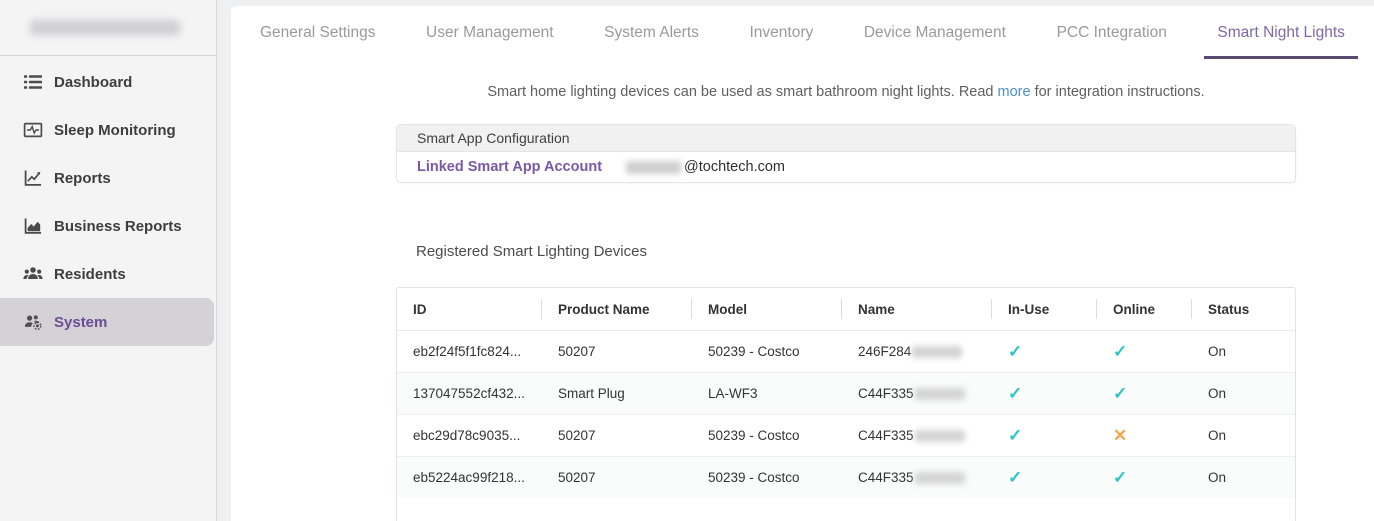 This screenshot has width=1374, height=521. Describe the element at coordinates (33, 274) in the screenshot. I see `users-icon` at that location.